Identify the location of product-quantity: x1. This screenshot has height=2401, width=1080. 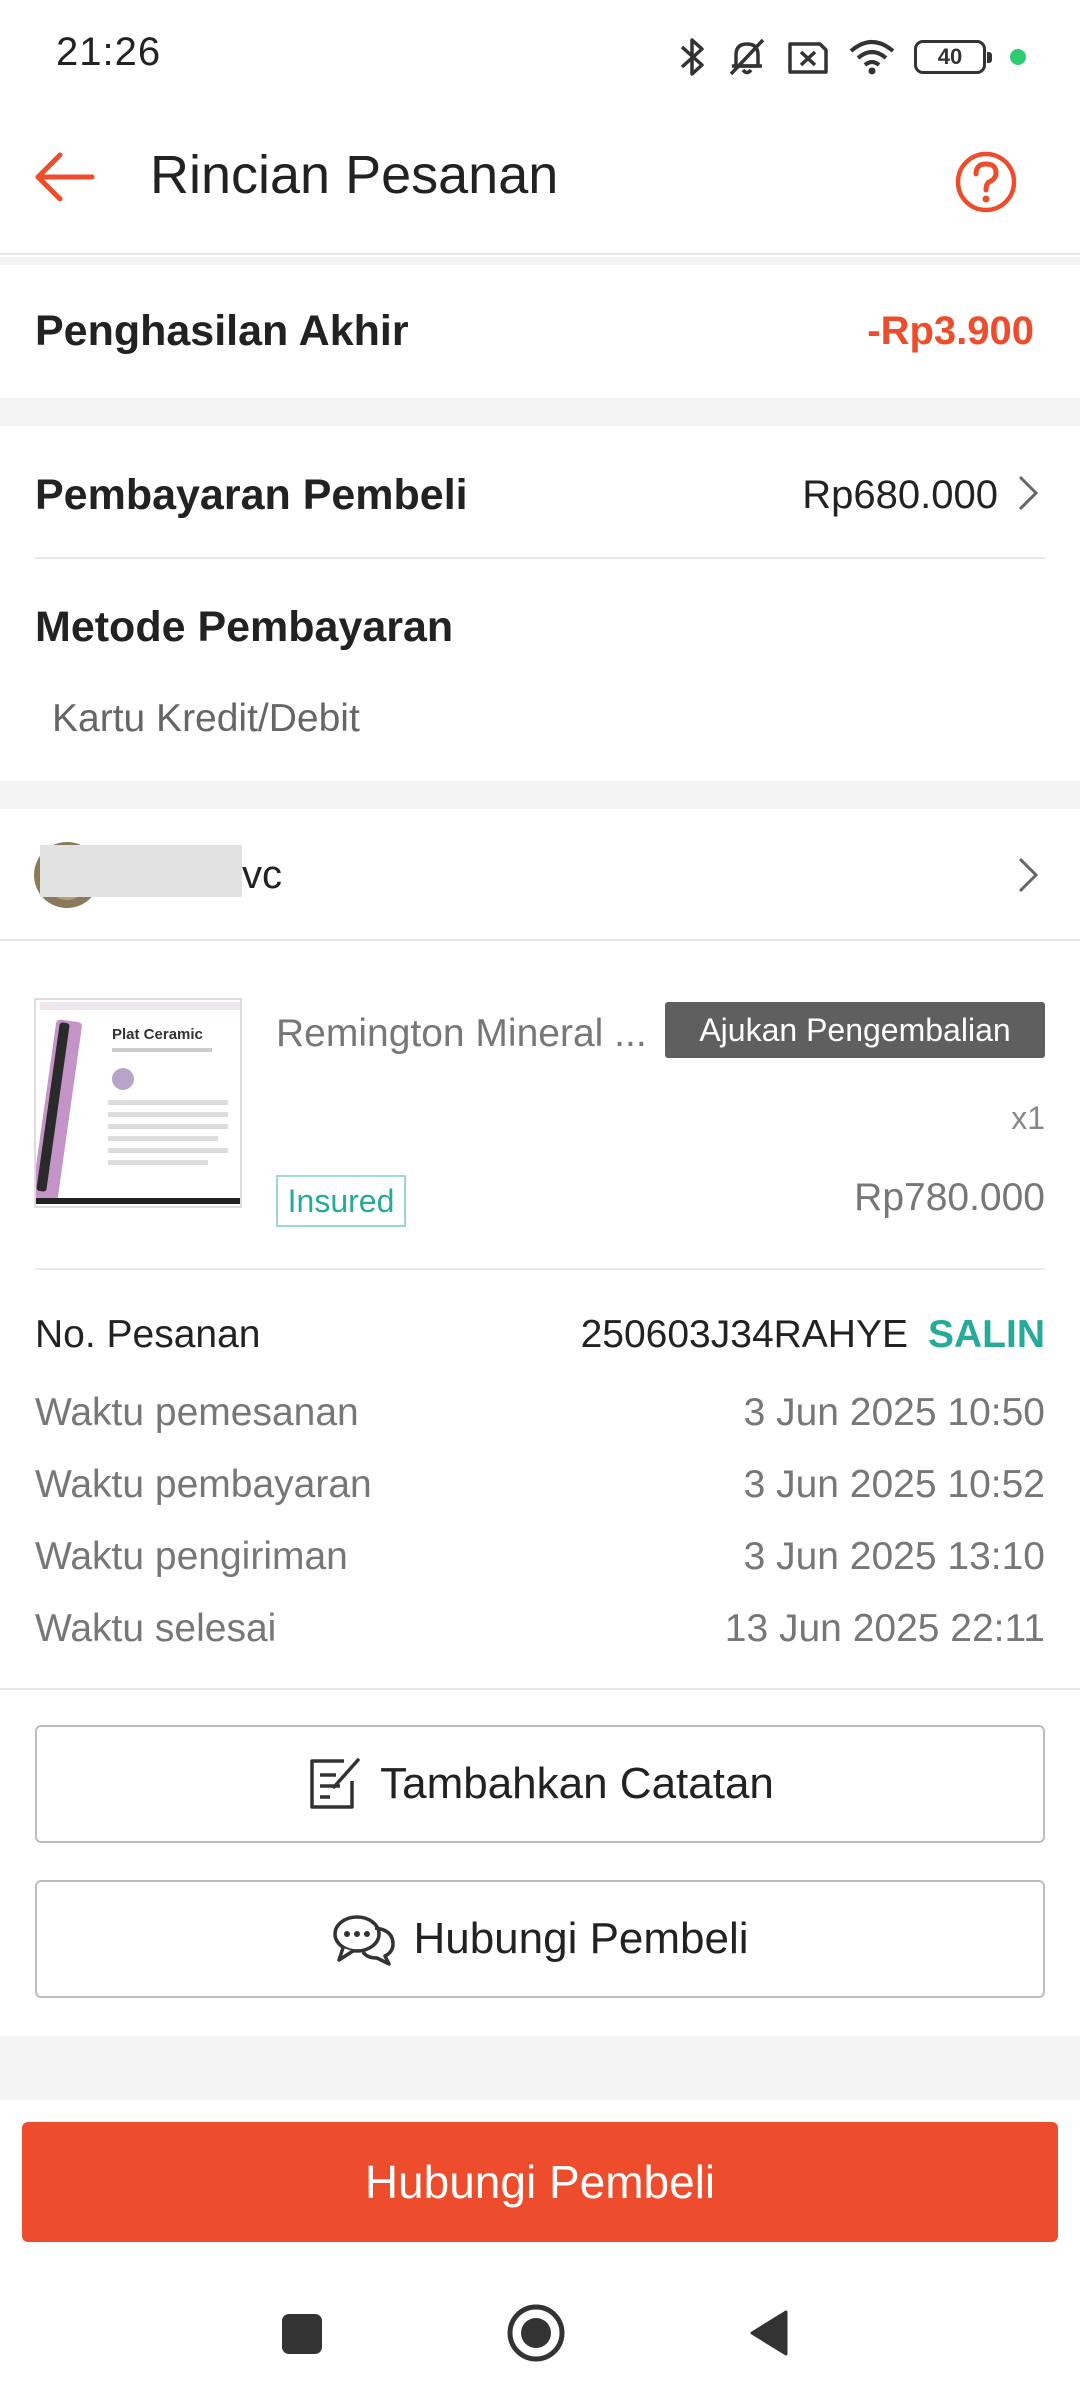
(1028, 1118).